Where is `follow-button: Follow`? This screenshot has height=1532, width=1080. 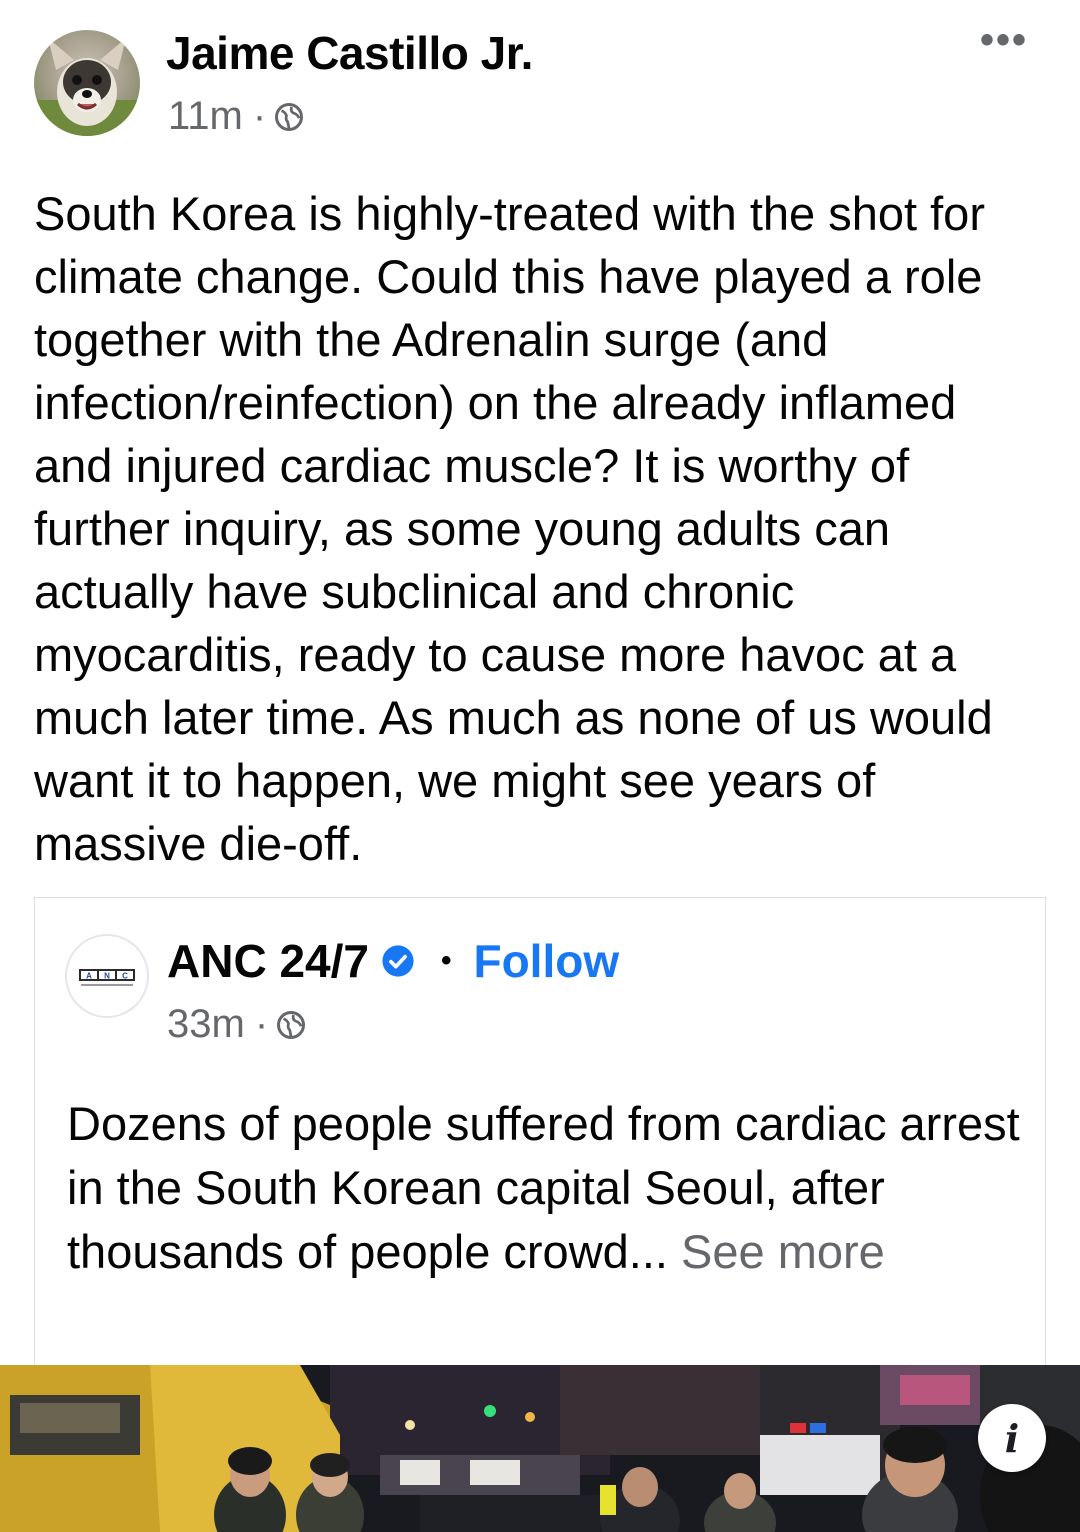 follow-button: Follow is located at coordinates (546, 961).